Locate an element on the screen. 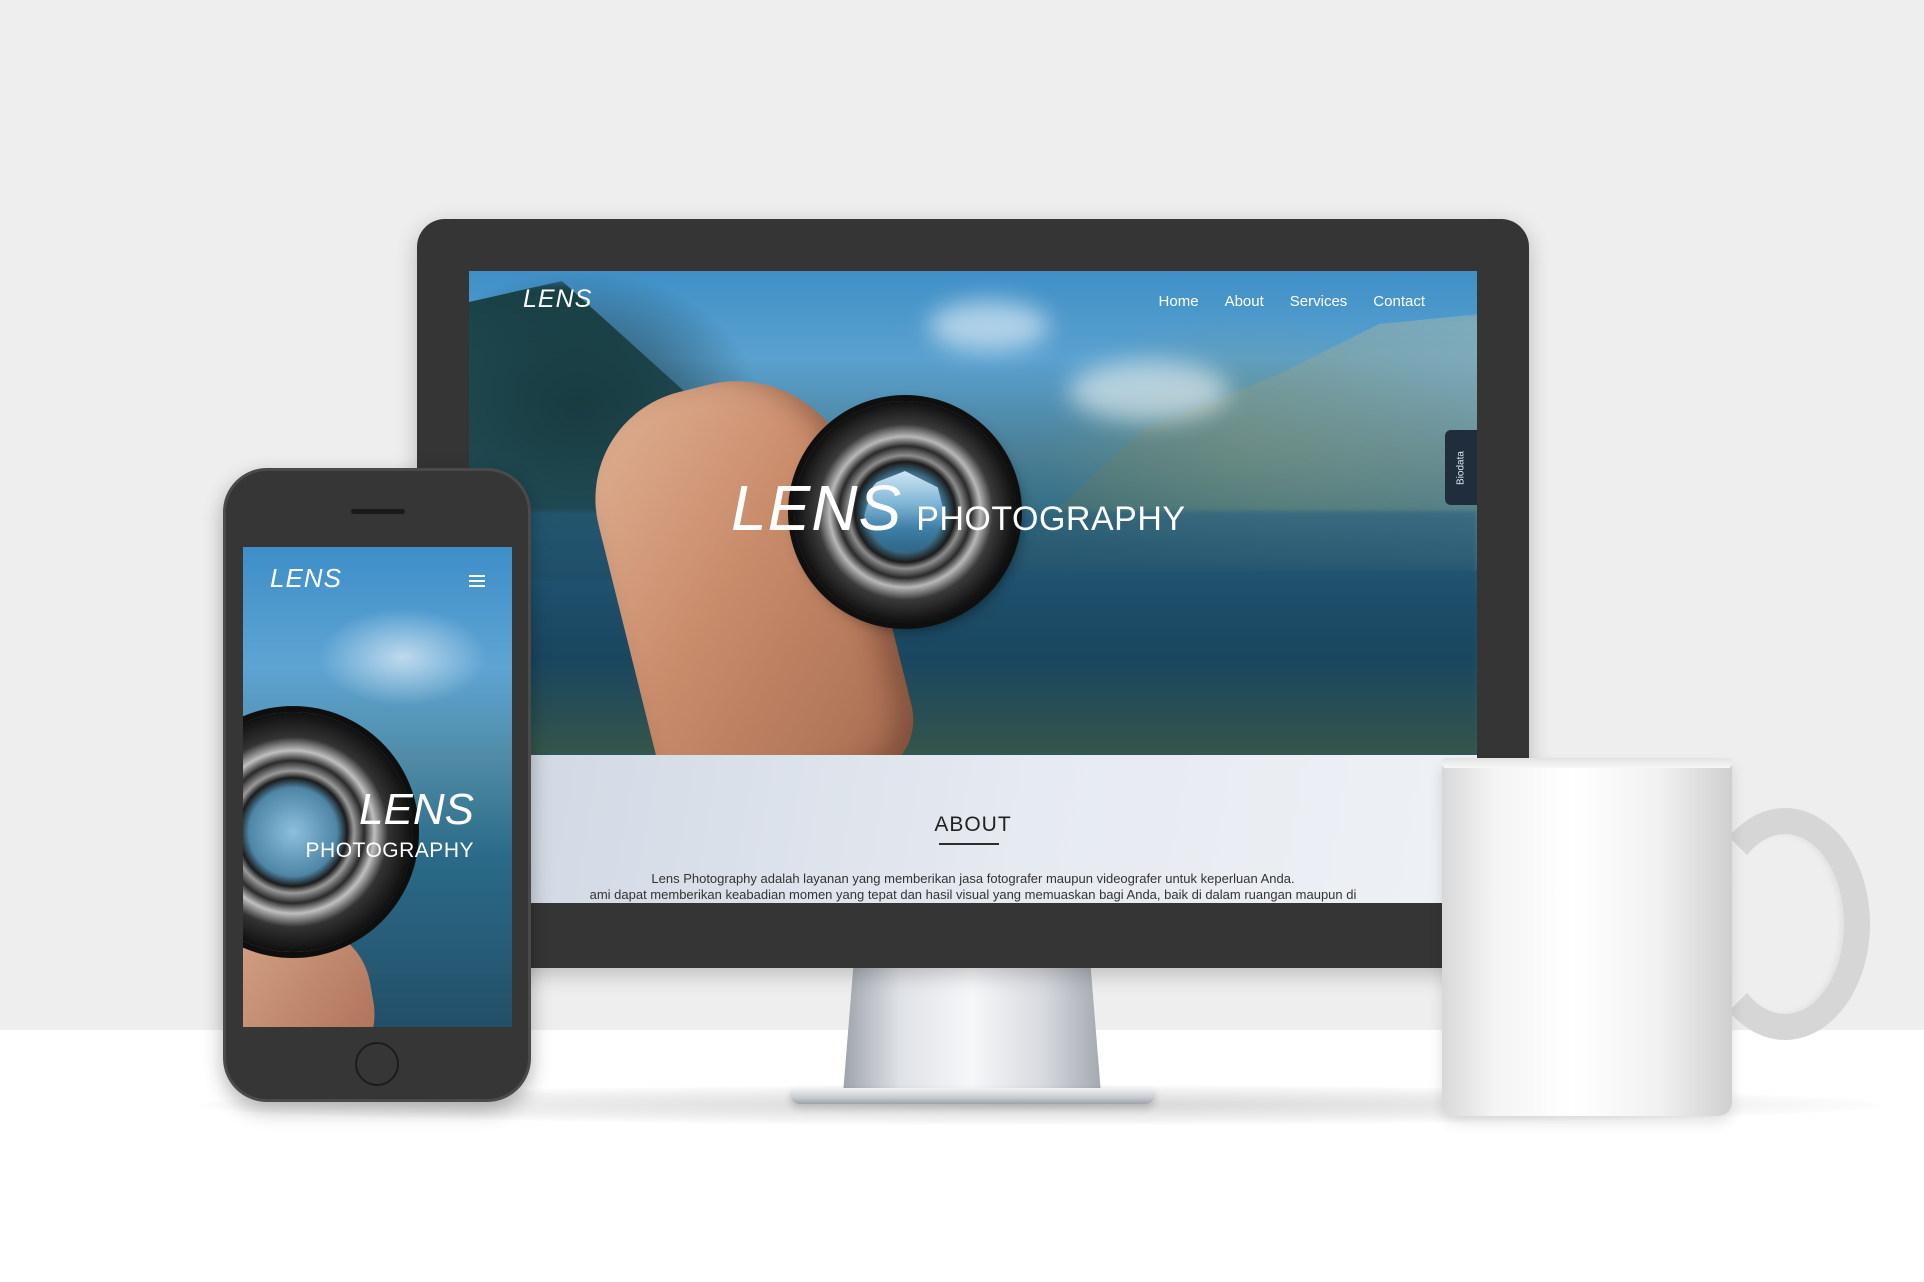  site-logo: LENS is located at coordinates (557, 299).